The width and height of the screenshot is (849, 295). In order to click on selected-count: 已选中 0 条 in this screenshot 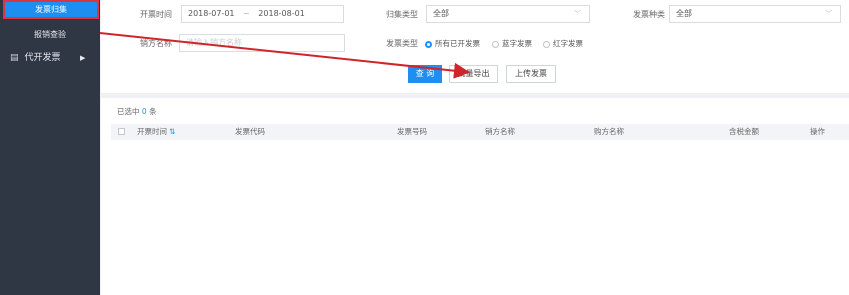, I will do `click(137, 111)`.